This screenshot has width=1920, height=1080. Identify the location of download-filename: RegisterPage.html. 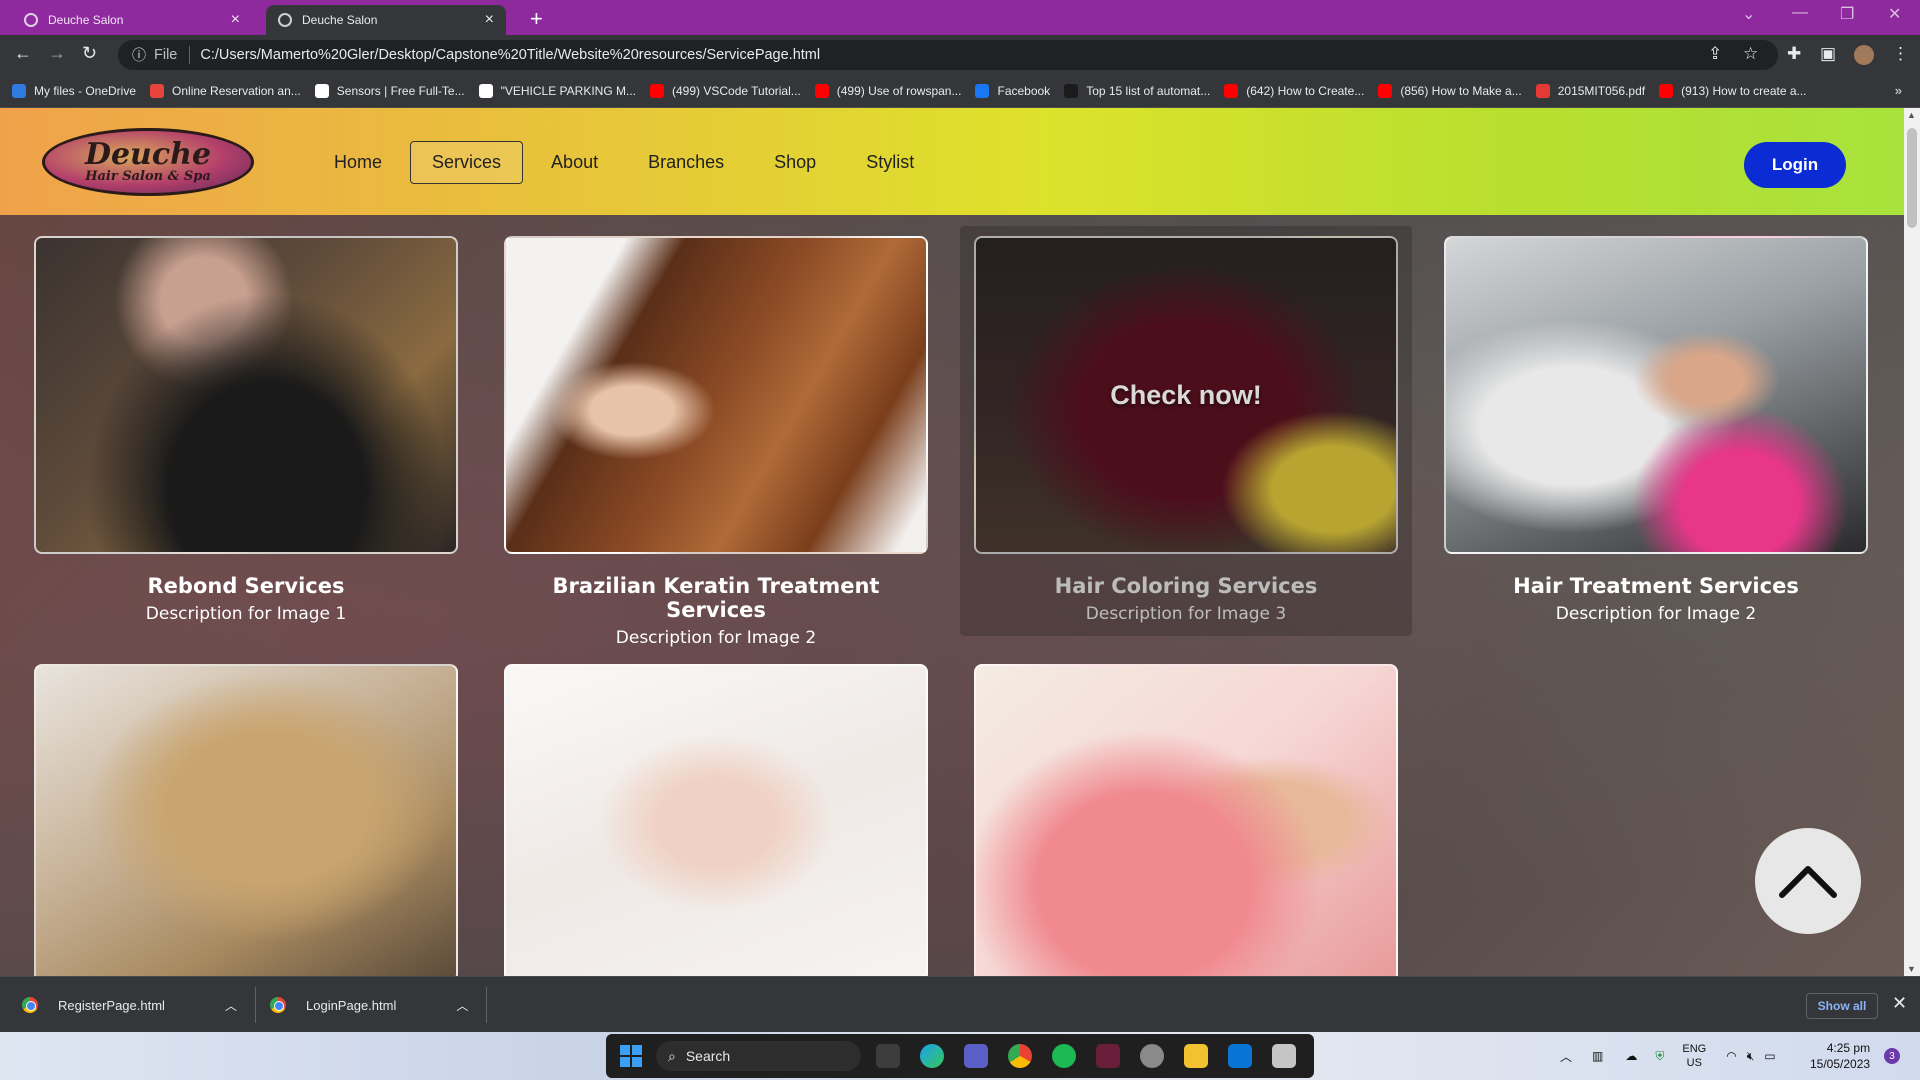
(111, 1005).